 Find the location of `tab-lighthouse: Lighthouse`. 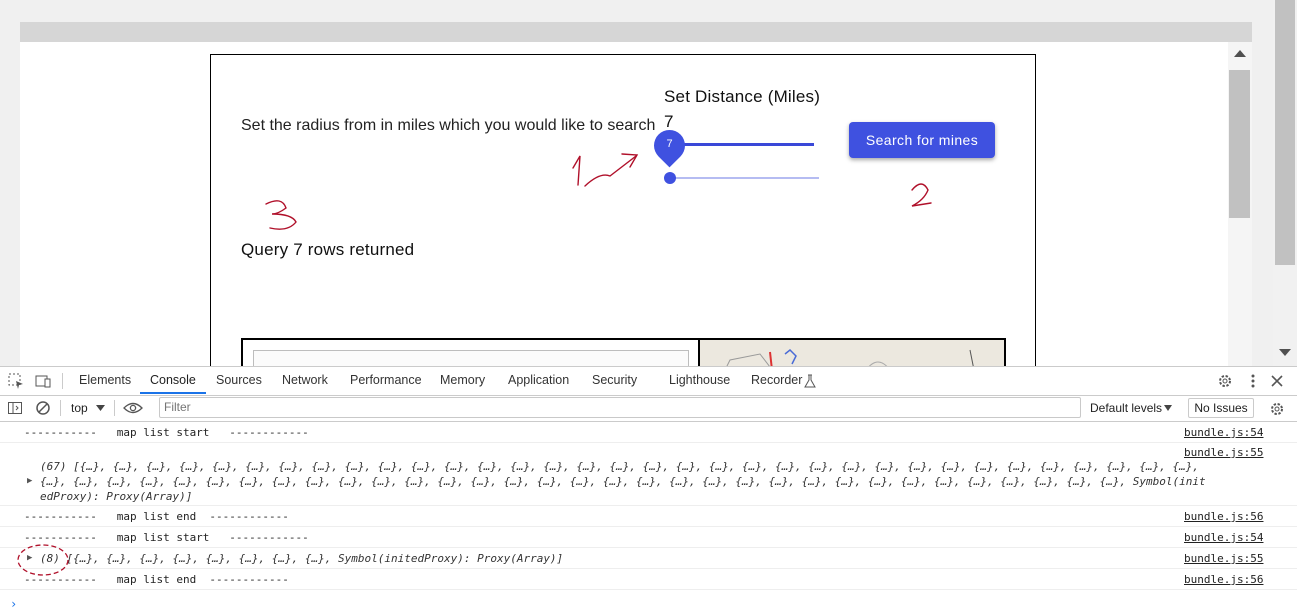

tab-lighthouse: Lighthouse is located at coordinates (699, 380).